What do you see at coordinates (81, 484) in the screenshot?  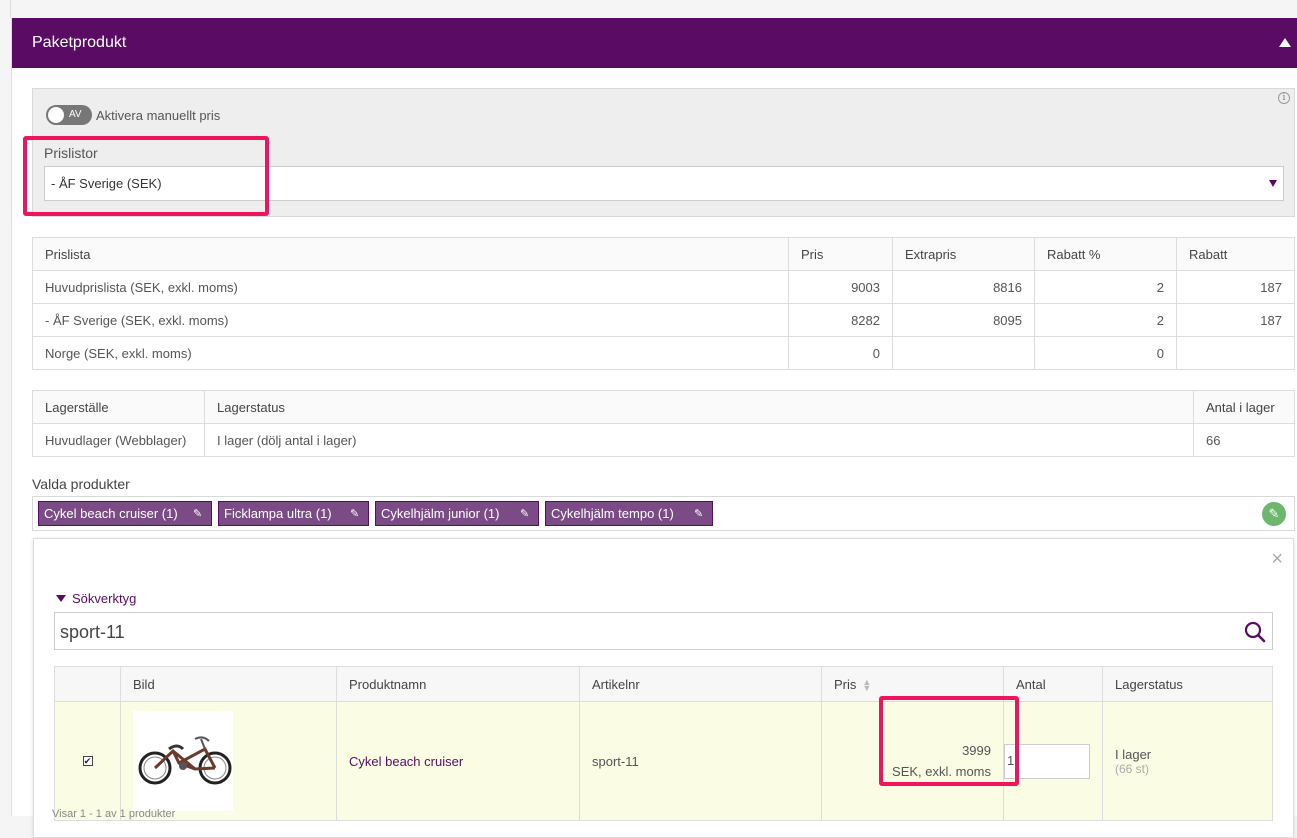 I see `selected-products-label: Valda produkter` at bounding box center [81, 484].